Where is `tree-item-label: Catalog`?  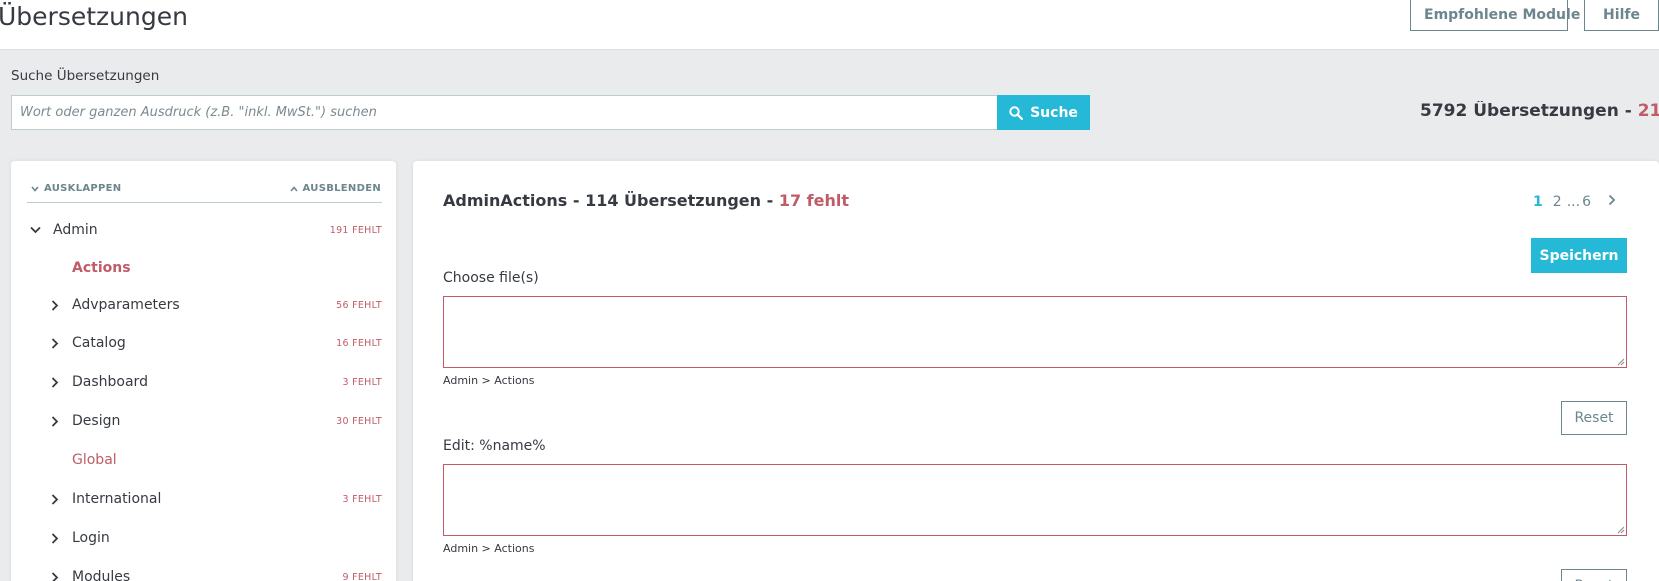
tree-item-label: Catalog is located at coordinates (99, 343).